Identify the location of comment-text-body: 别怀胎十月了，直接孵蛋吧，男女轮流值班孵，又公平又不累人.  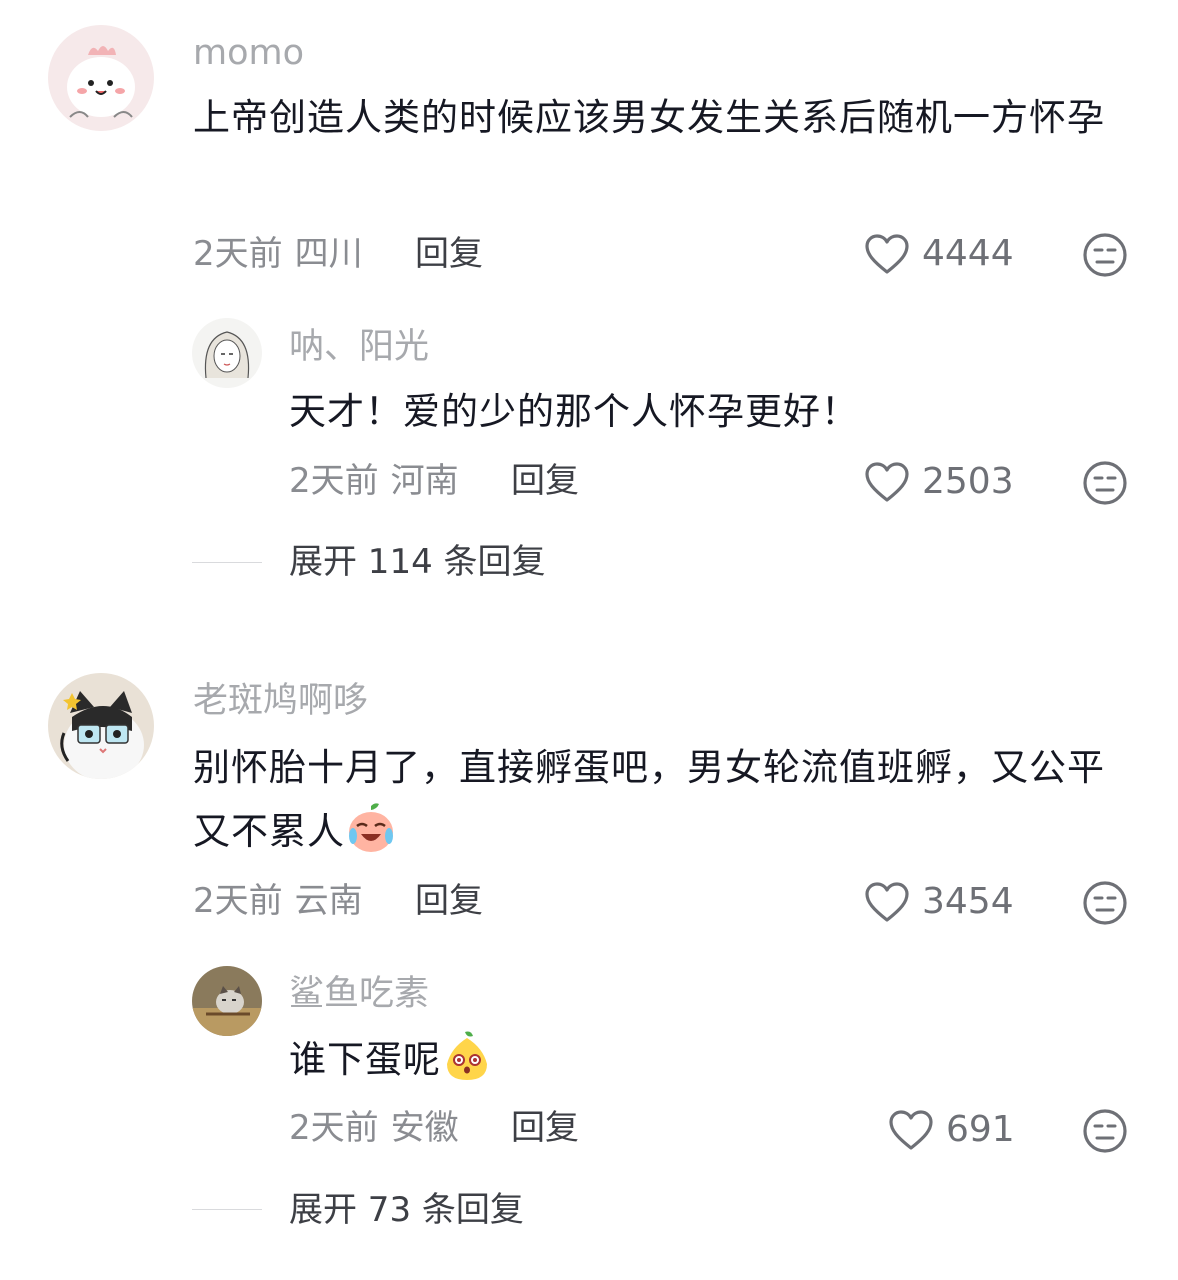
(649, 799).